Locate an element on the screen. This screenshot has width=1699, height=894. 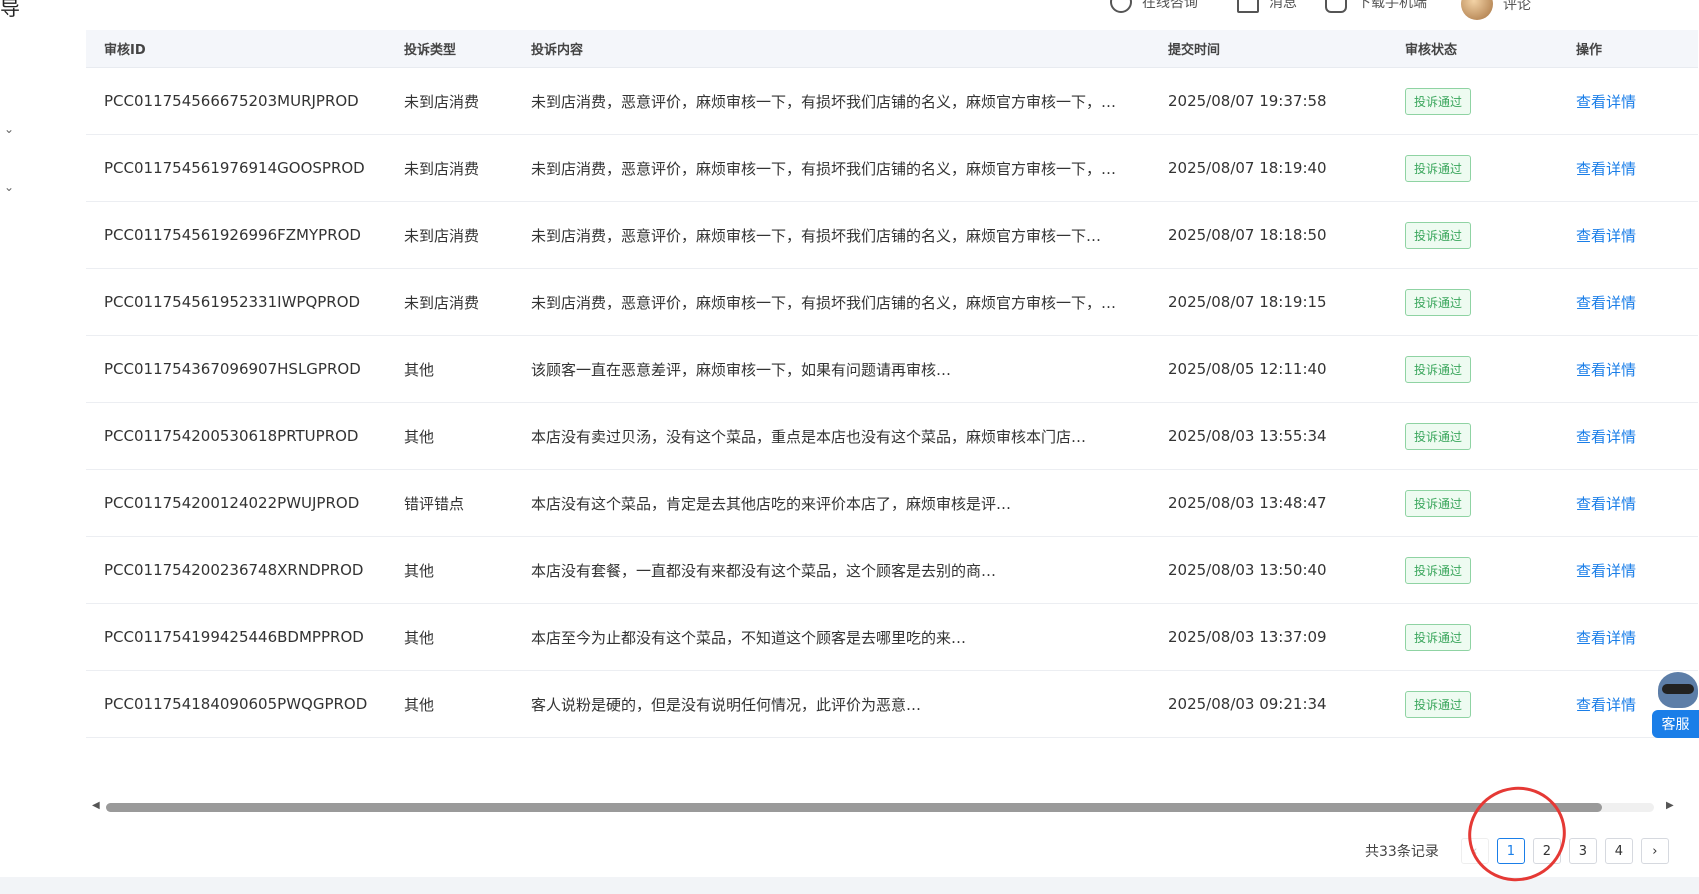
submit-time: 2025/08/03 13:48:47 is located at coordinates (1286, 503).